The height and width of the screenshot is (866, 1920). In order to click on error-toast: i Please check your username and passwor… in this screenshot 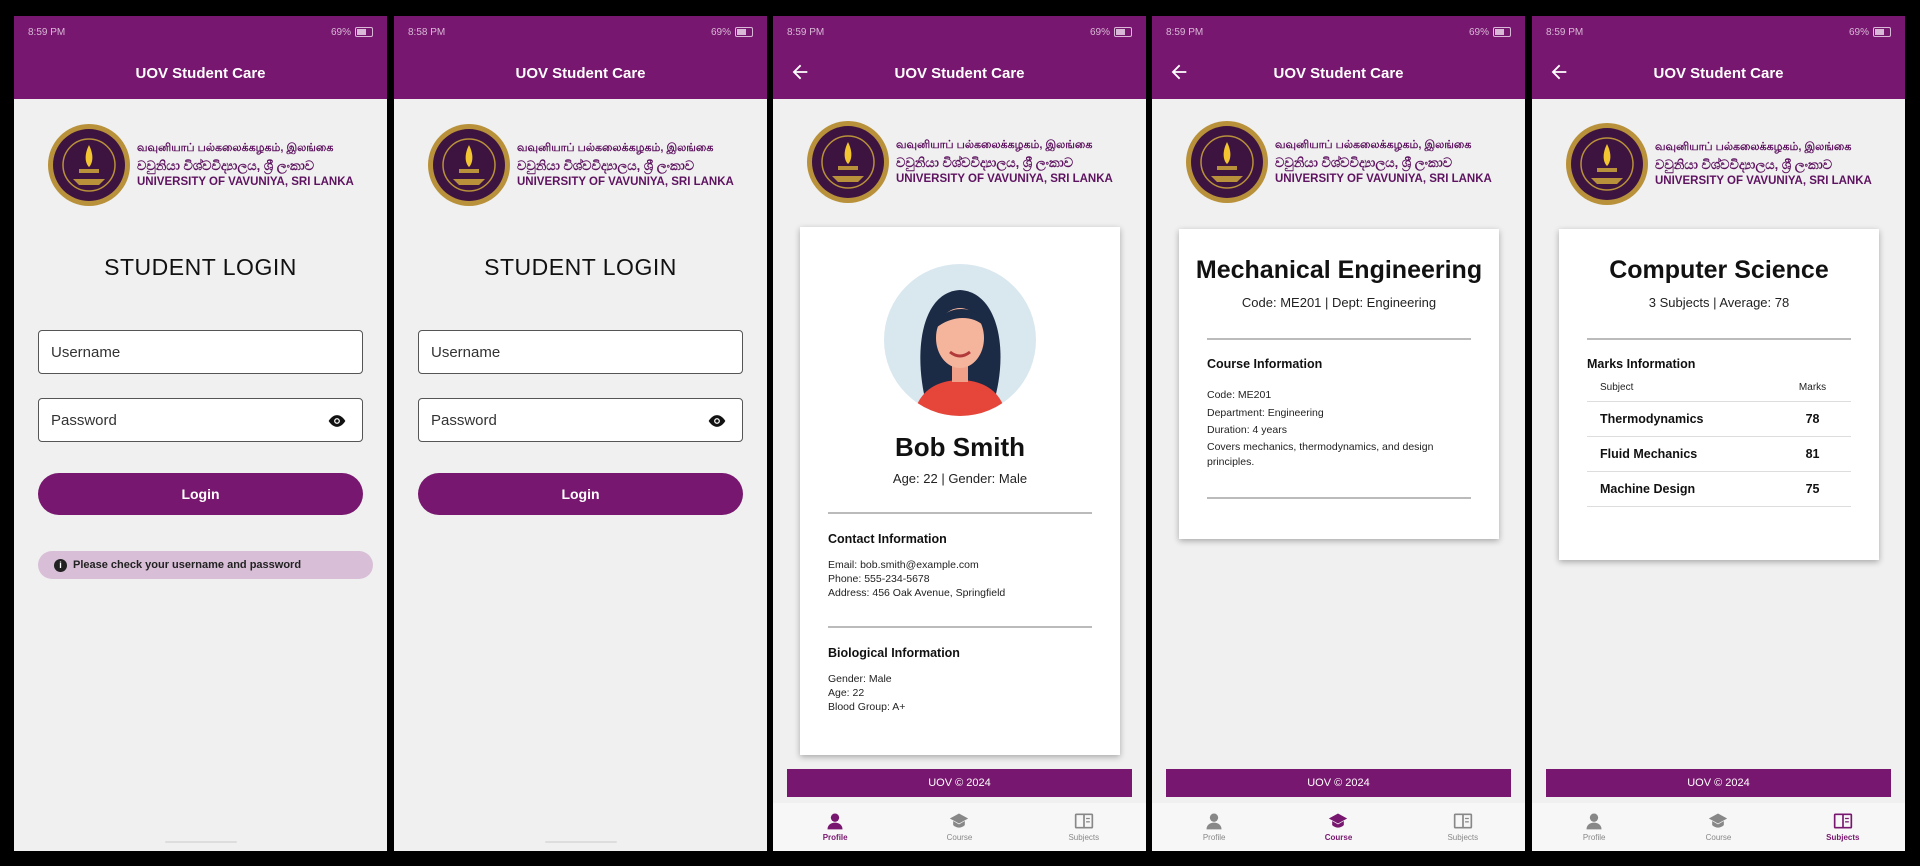, I will do `click(205, 565)`.